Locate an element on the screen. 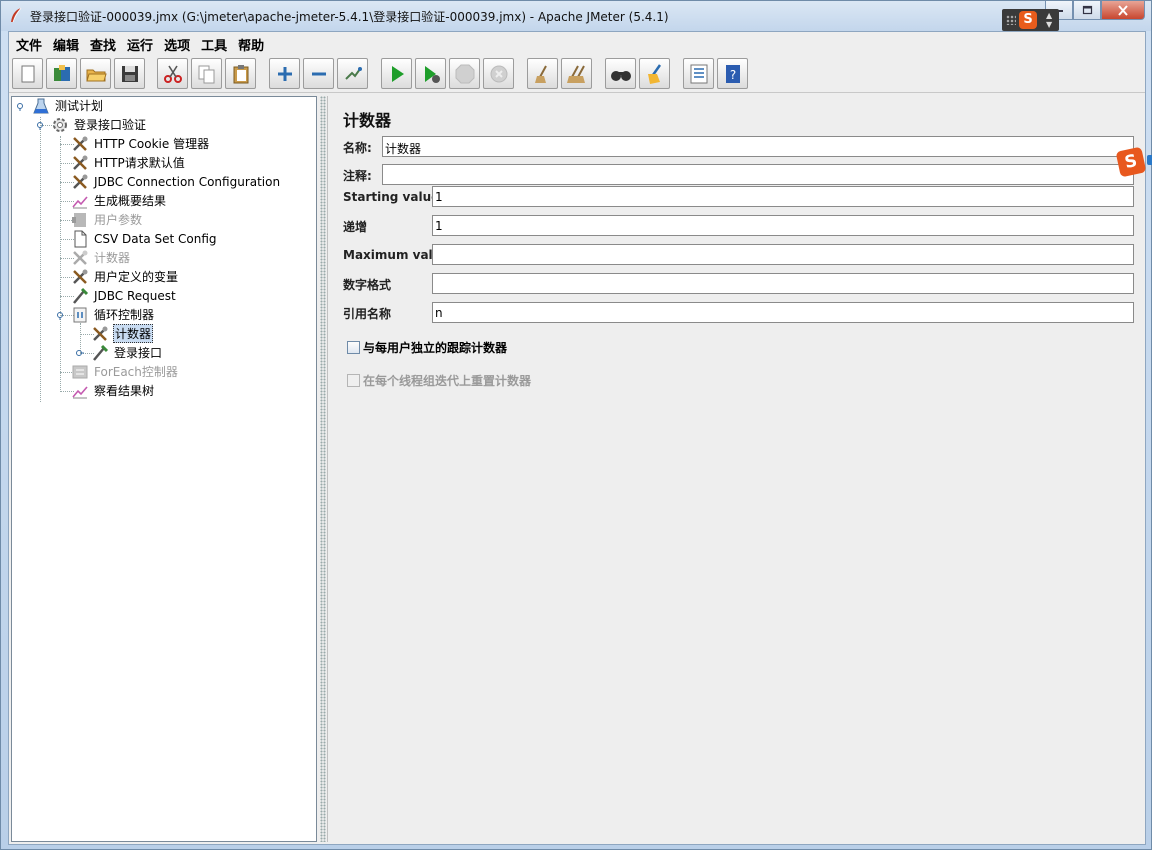  tree-node: 计数器 is located at coordinates (101, 257).